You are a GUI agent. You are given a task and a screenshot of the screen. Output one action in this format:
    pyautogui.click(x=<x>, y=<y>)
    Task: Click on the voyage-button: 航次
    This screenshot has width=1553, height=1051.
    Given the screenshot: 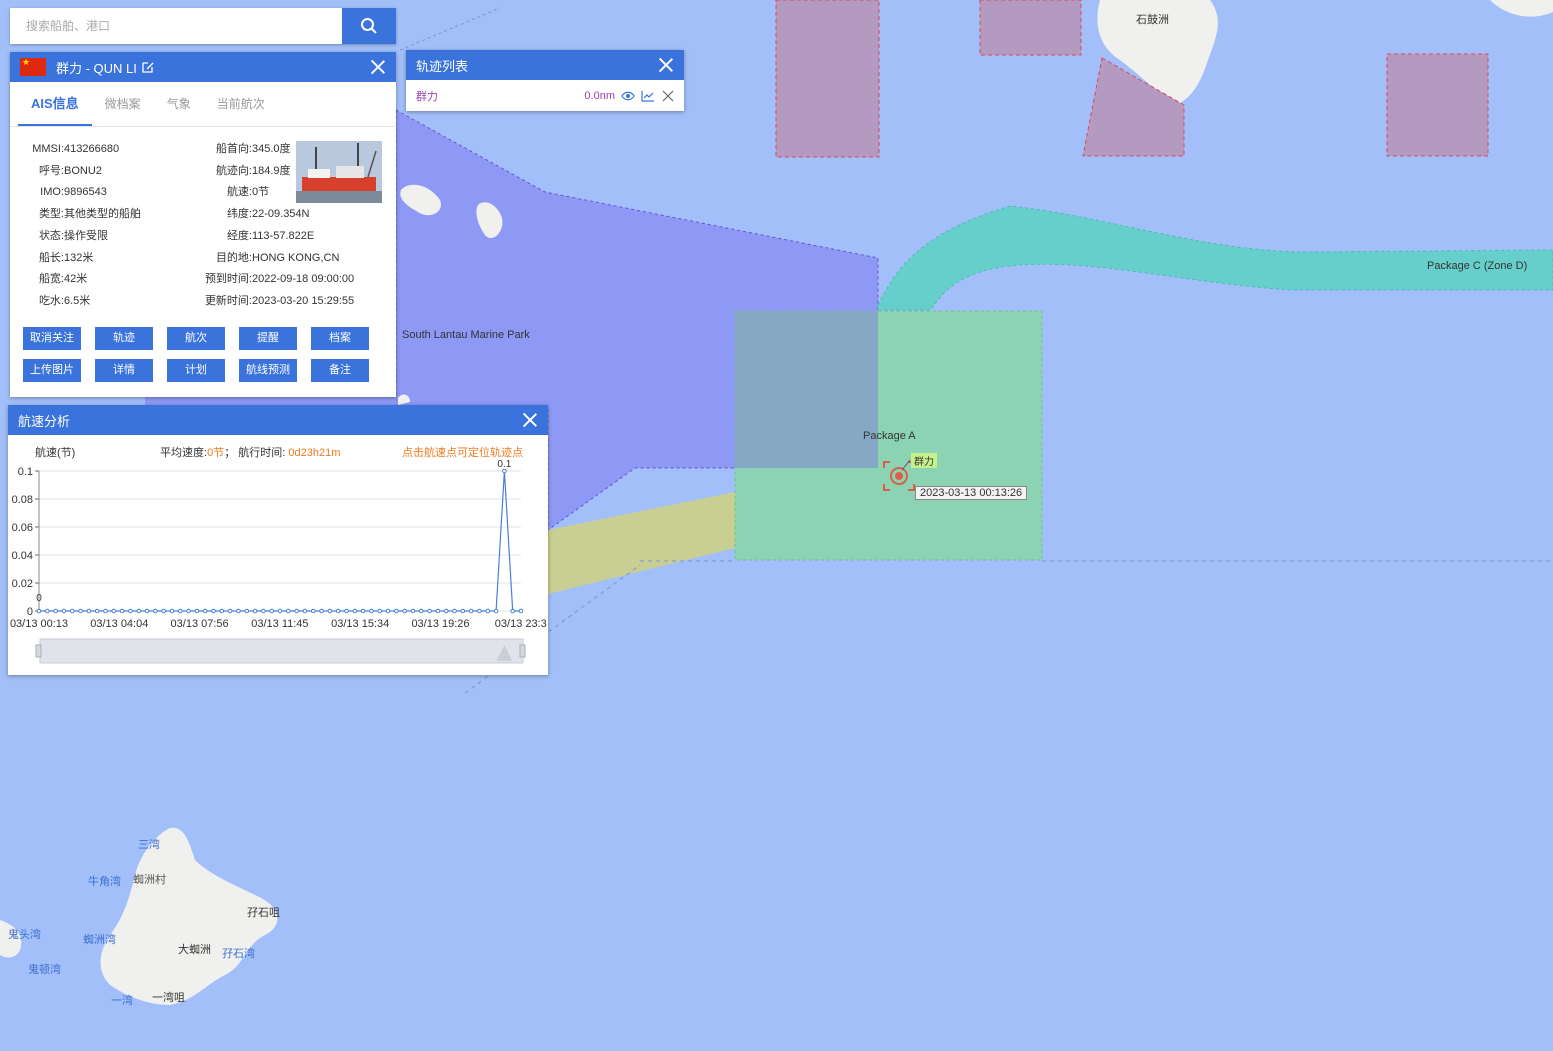 What is the action you would take?
    pyautogui.click(x=196, y=338)
    